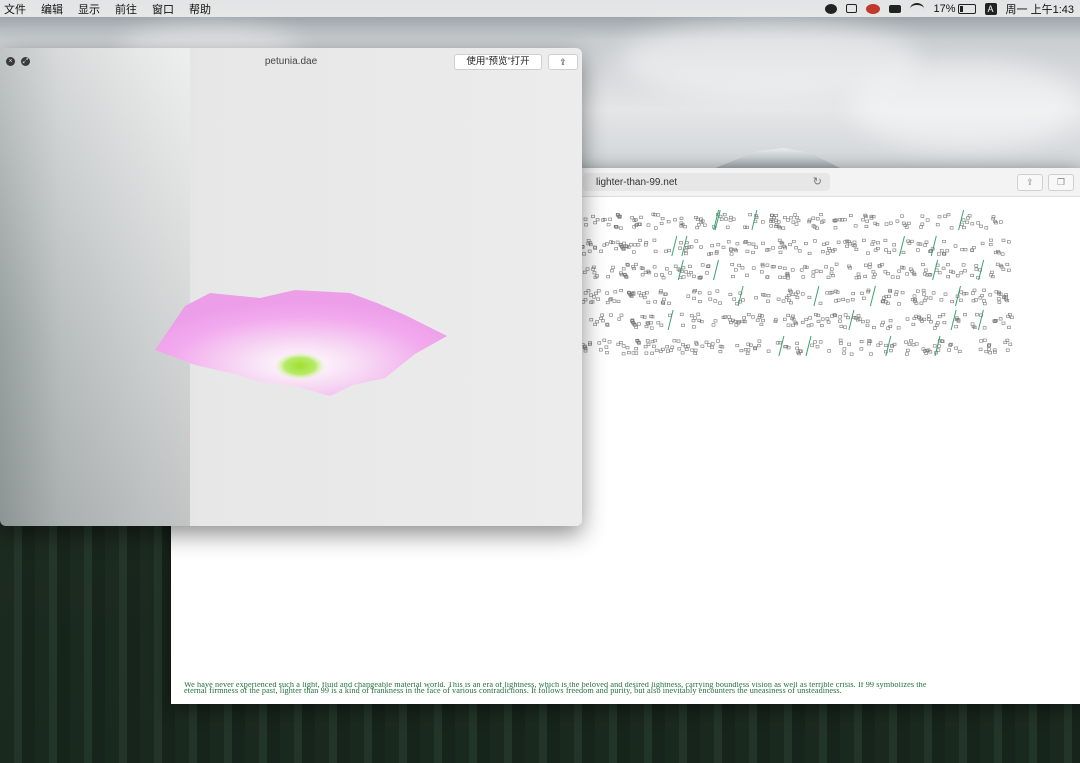 Image resolution: width=1080 pixels, height=763 pixels. What do you see at coordinates (873, 8) in the screenshot?
I see `wechat-status-icon` at bounding box center [873, 8].